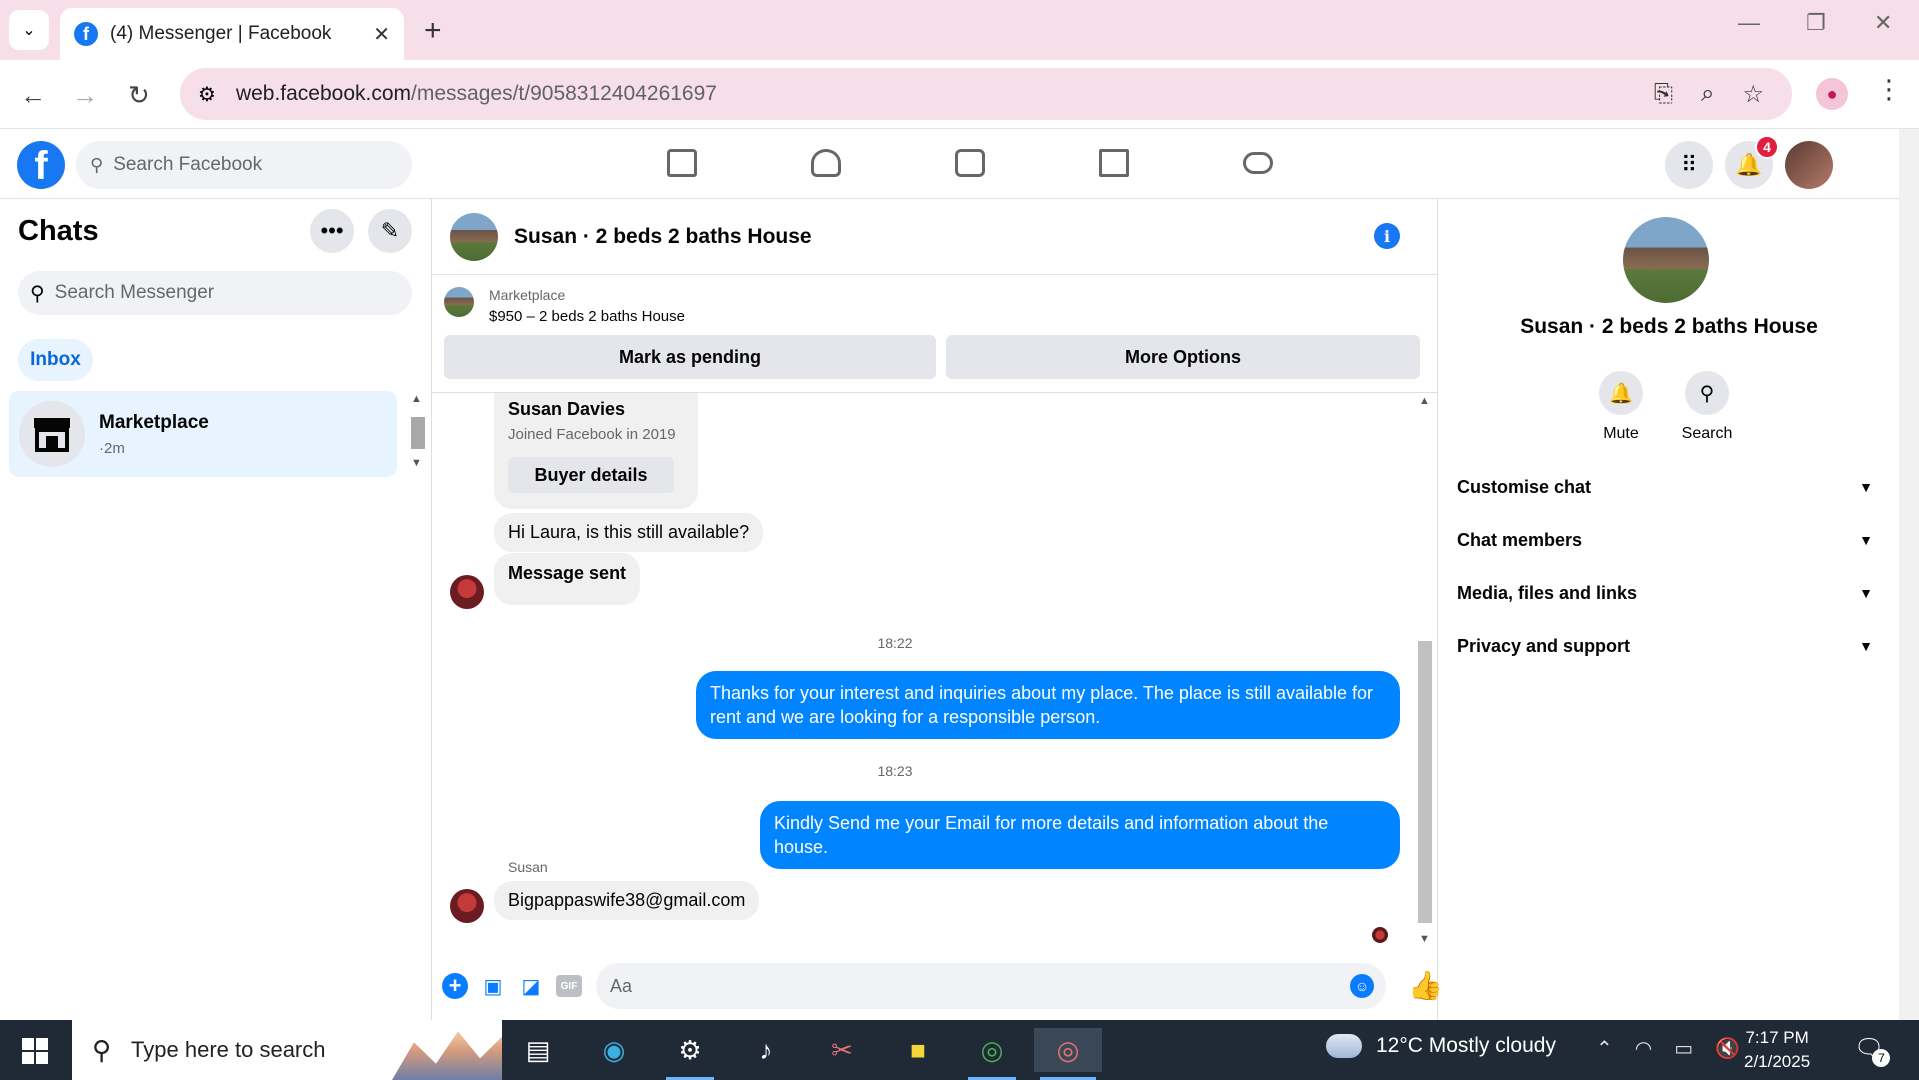  What do you see at coordinates (991, 986) in the screenshot?
I see `message-input: Aa ☺` at bounding box center [991, 986].